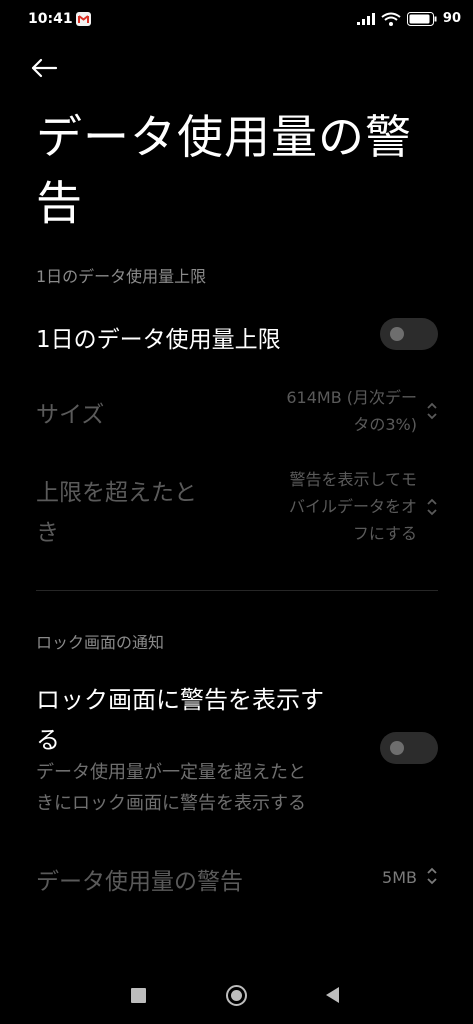 This screenshot has height=1024, width=473. What do you see at coordinates (83, 19) in the screenshot?
I see `gmail-notification-icon` at bounding box center [83, 19].